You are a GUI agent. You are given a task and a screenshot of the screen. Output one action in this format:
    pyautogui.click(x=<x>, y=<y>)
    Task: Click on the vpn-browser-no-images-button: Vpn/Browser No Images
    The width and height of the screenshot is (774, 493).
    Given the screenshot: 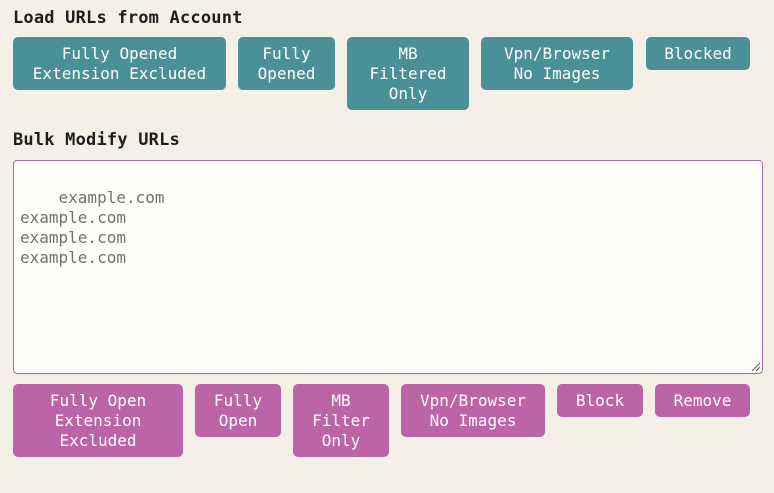 What is the action you would take?
    pyautogui.click(x=473, y=410)
    